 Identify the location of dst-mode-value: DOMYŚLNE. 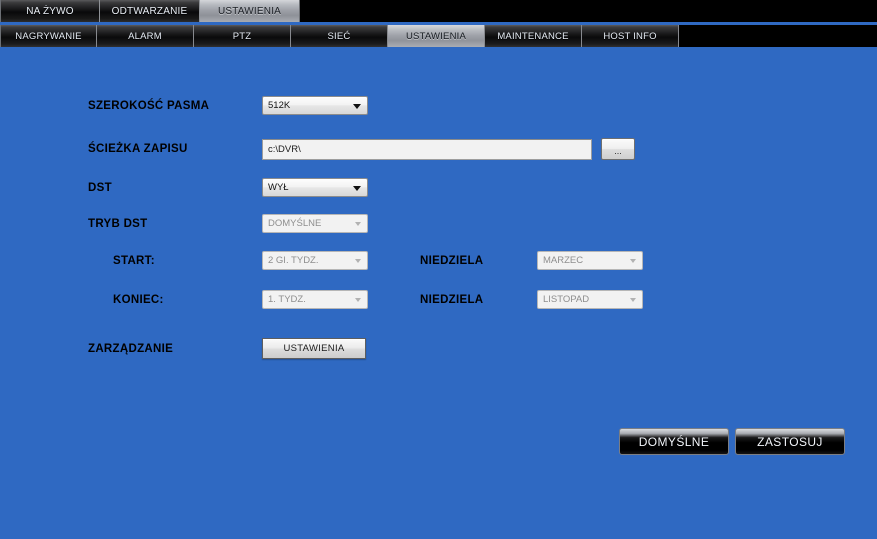
(295, 223).